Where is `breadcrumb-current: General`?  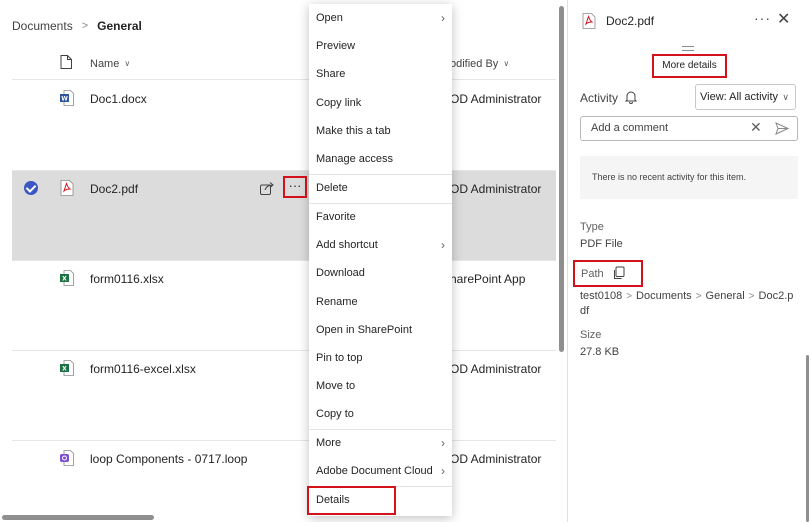
breadcrumb-current: General is located at coordinates (119, 26).